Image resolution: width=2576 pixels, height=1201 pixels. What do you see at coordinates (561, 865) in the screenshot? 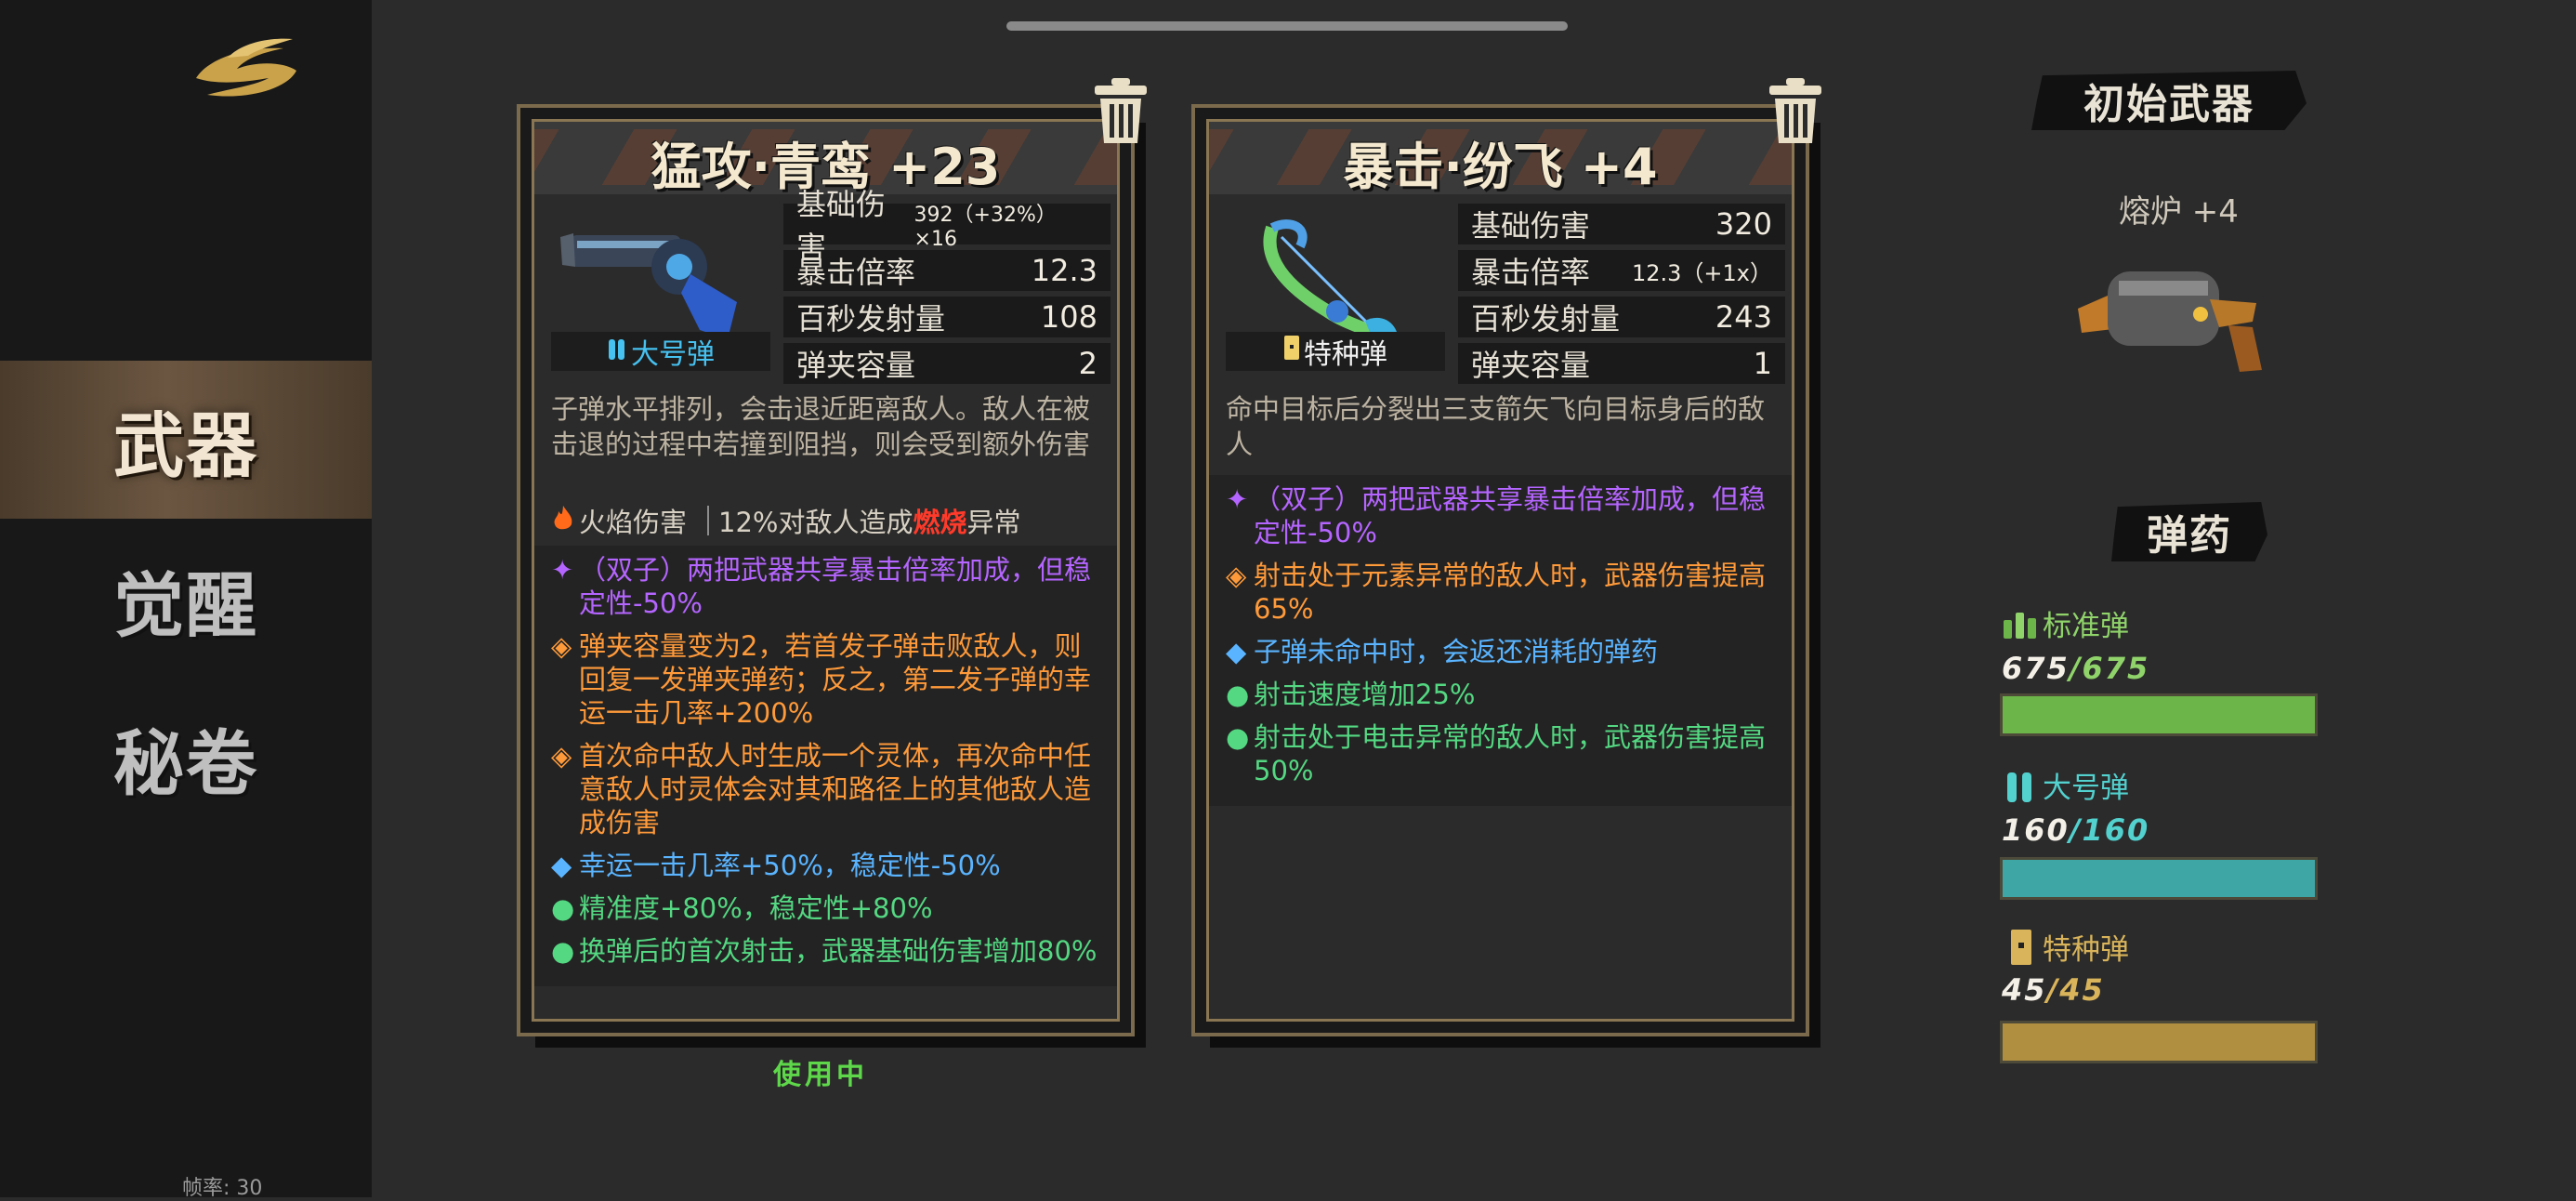
I see `trait-marker-icon: ◆` at bounding box center [561, 865].